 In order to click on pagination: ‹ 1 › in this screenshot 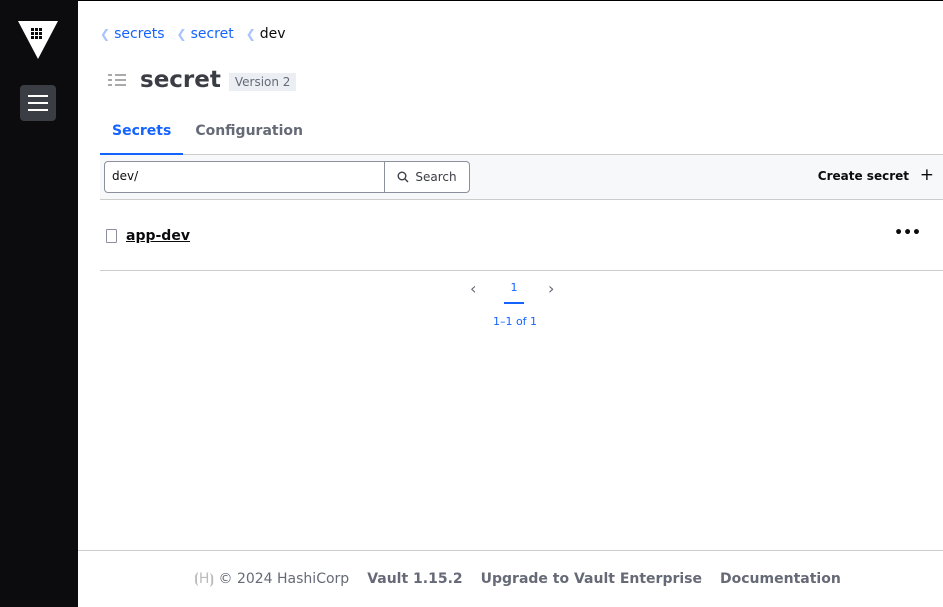, I will do `click(518, 293)`.